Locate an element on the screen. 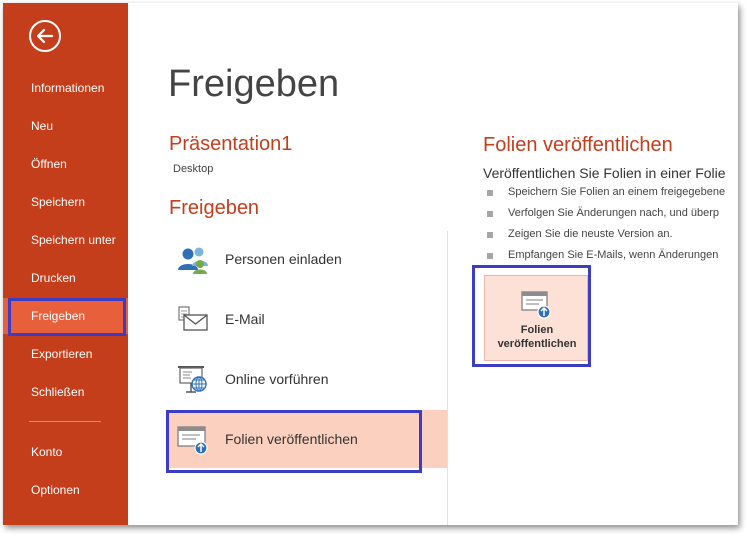  share-option-label: Online vorführen is located at coordinates (277, 379).